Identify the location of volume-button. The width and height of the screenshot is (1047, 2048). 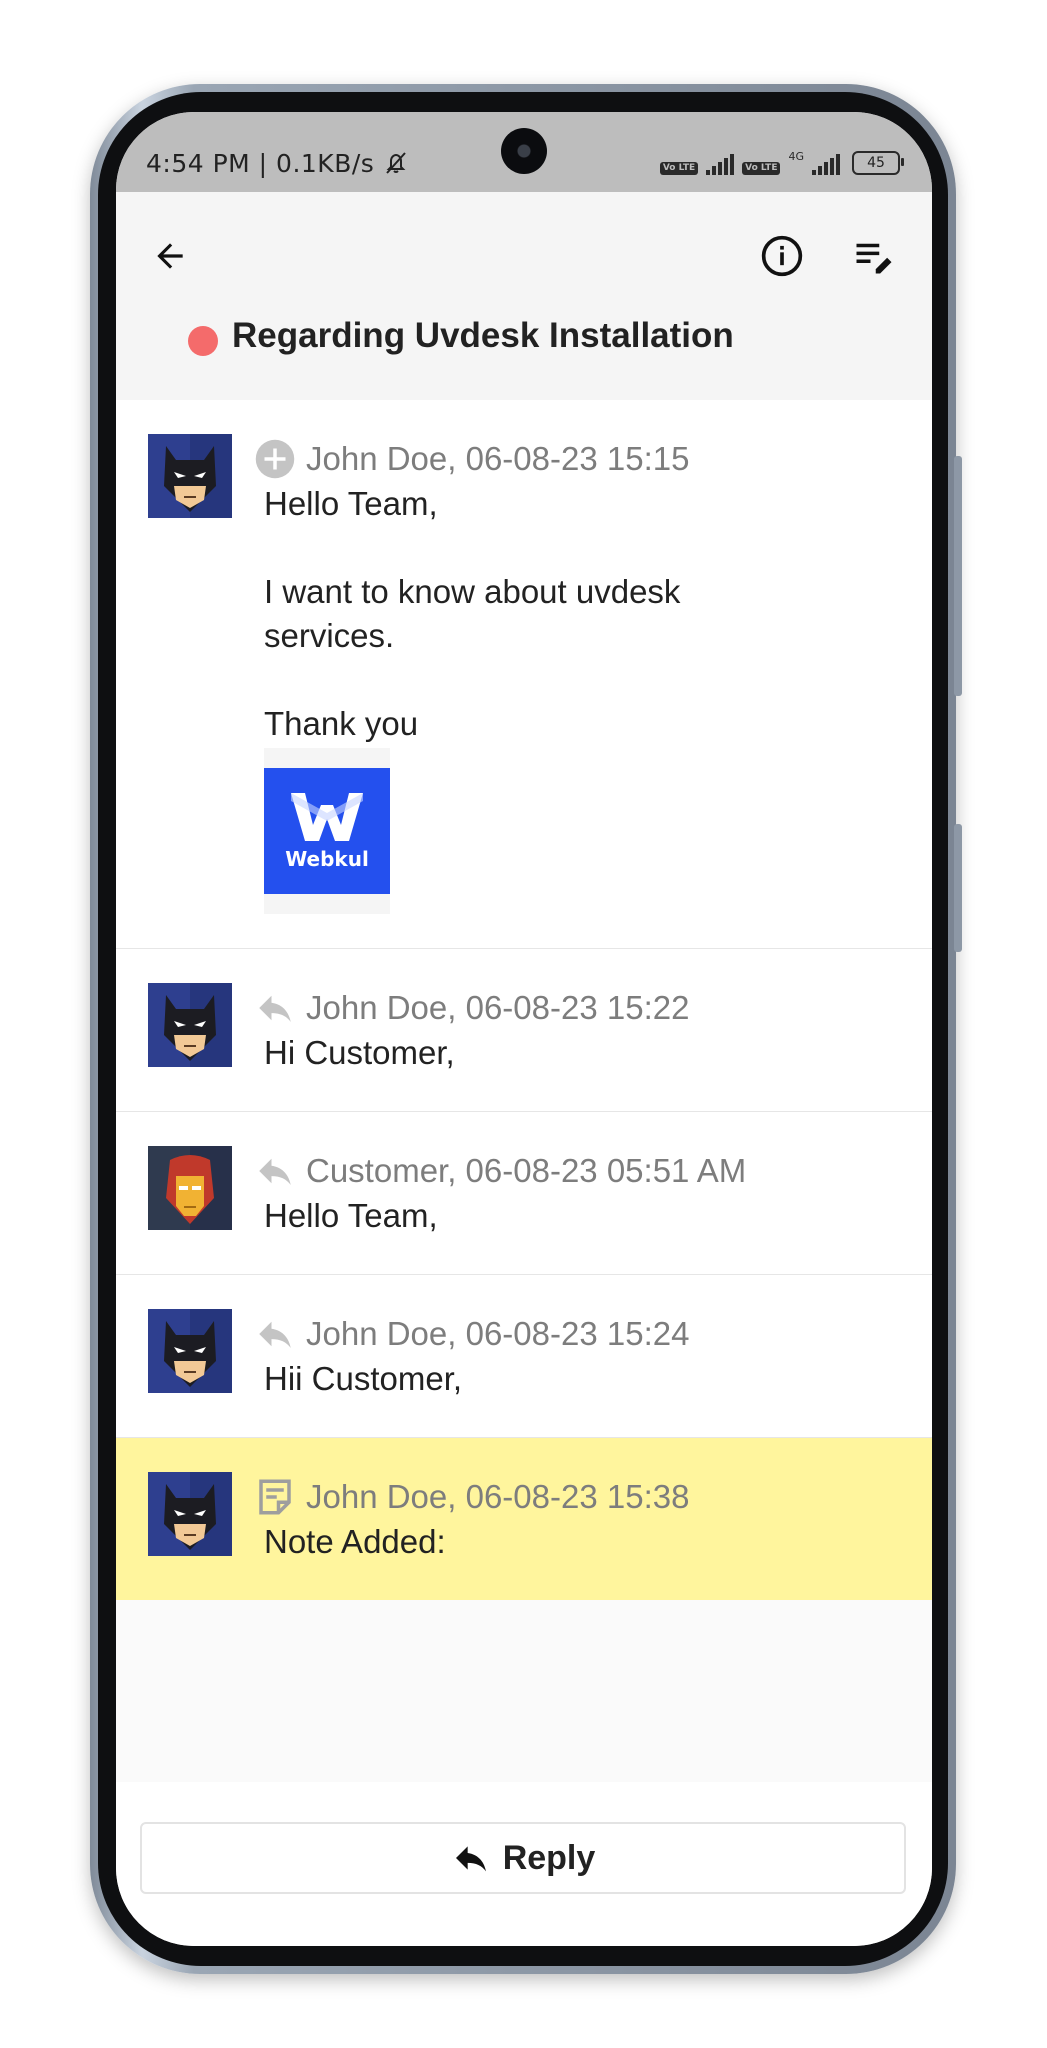
(958, 576).